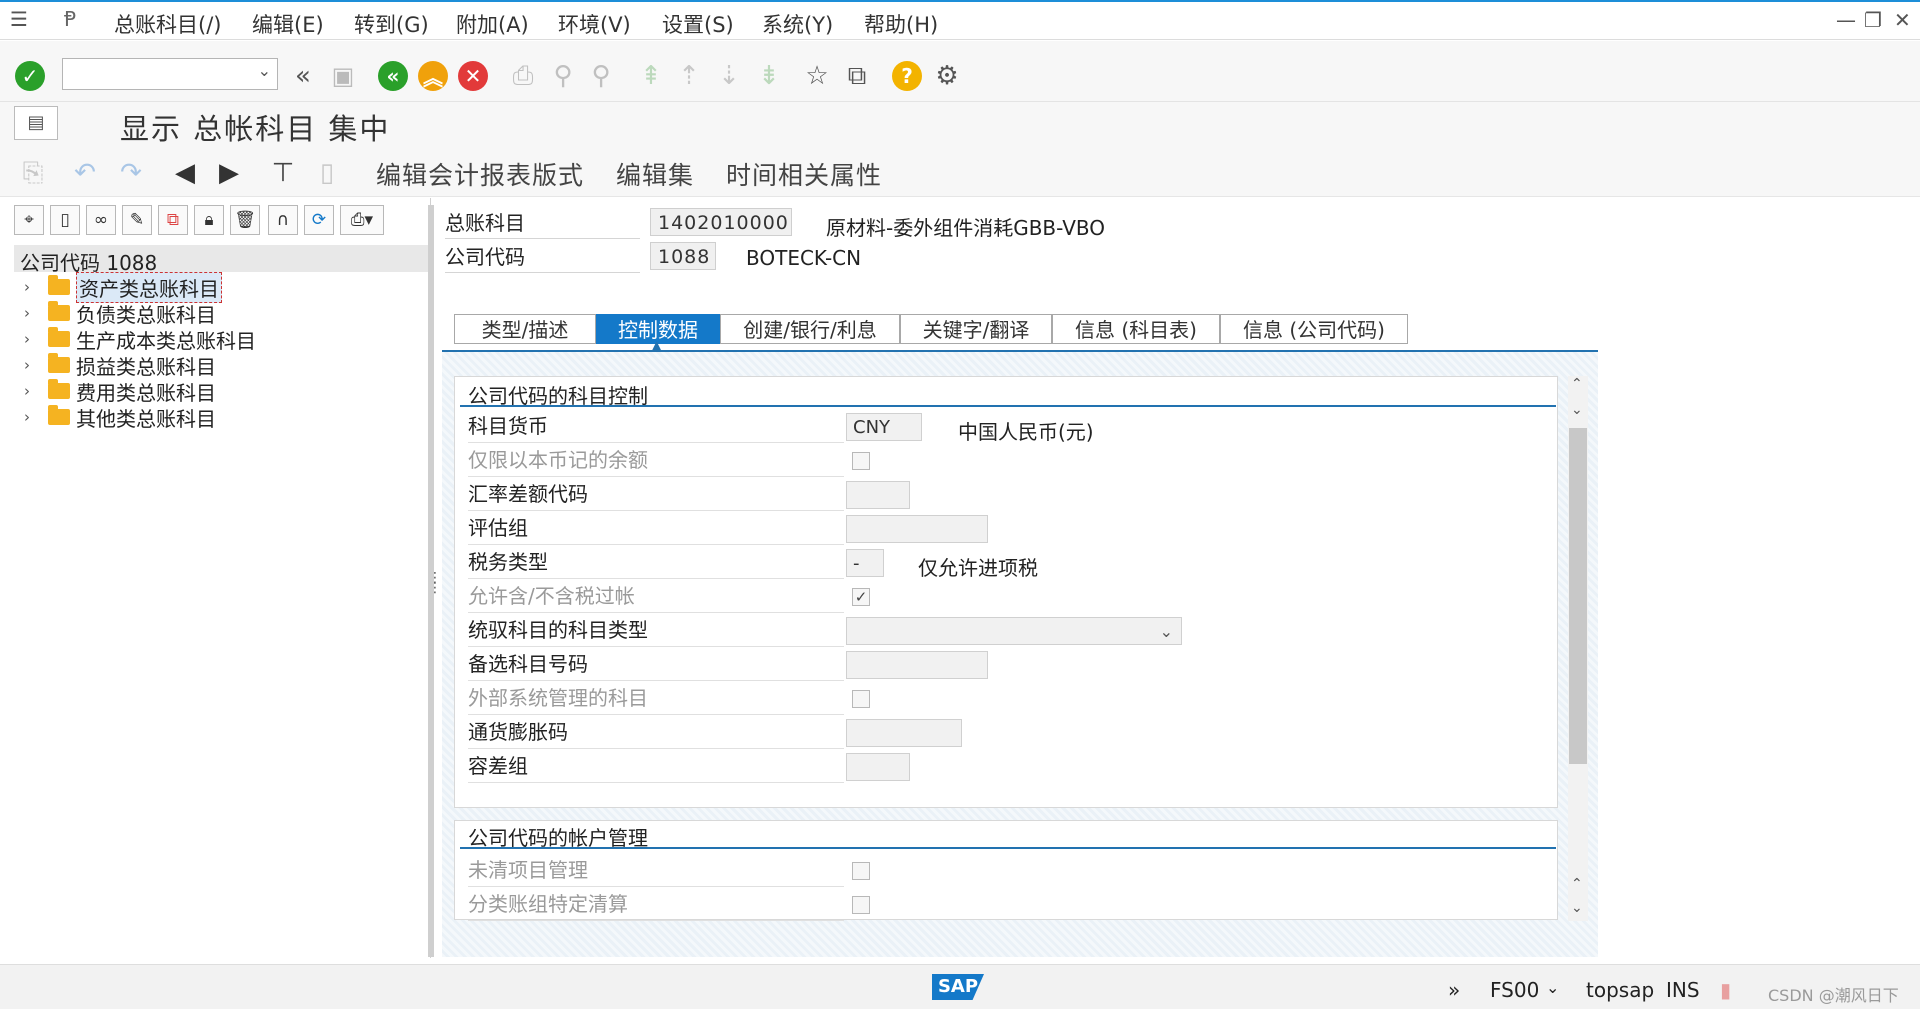 The image size is (1920, 1009). I want to click on tree-node-profit-loss: › 损益类总账科目, so click(120, 365).